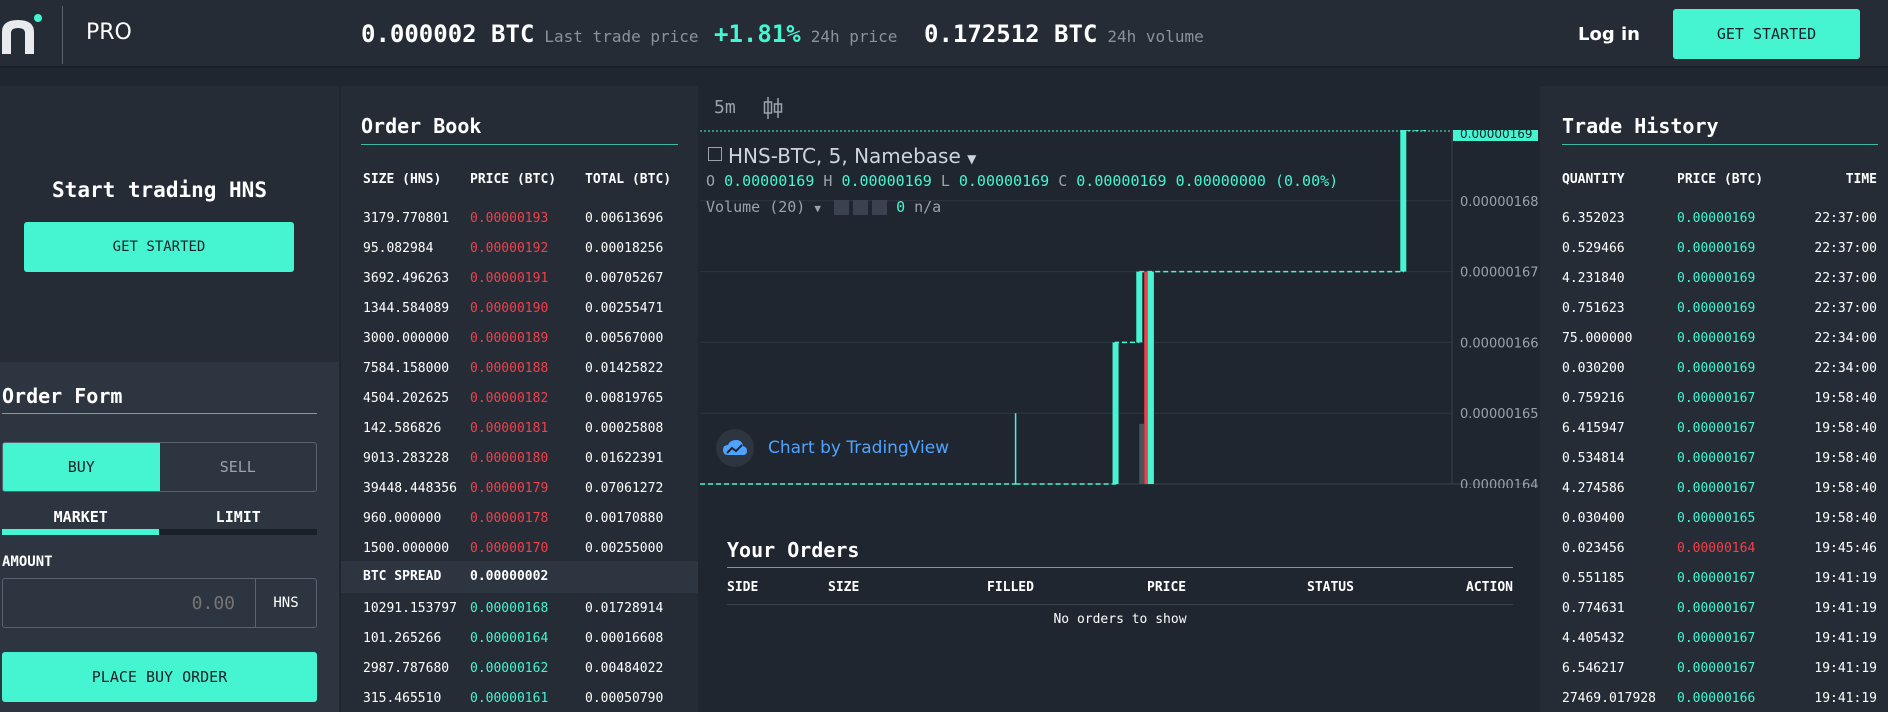  I want to click on high-value: 0.00000169, so click(886, 181).